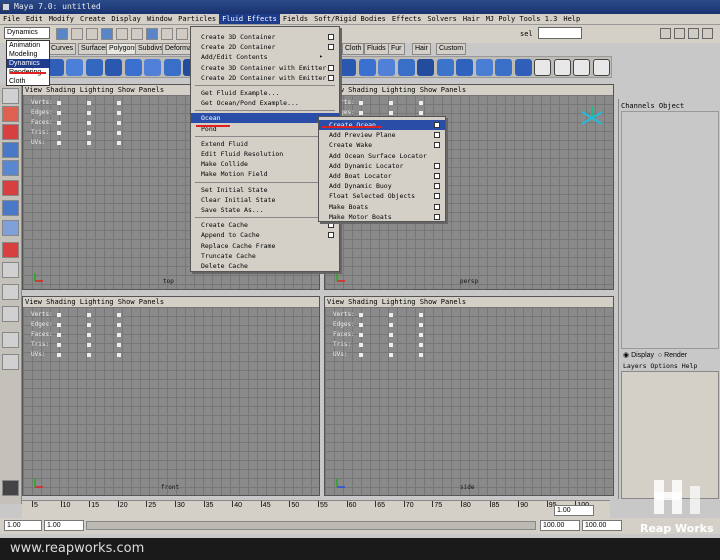 This screenshot has height=560, width=720. Describe the element at coordinates (382, 145) in the screenshot. I see `menu-item-create-wake: Create Wake` at that location.